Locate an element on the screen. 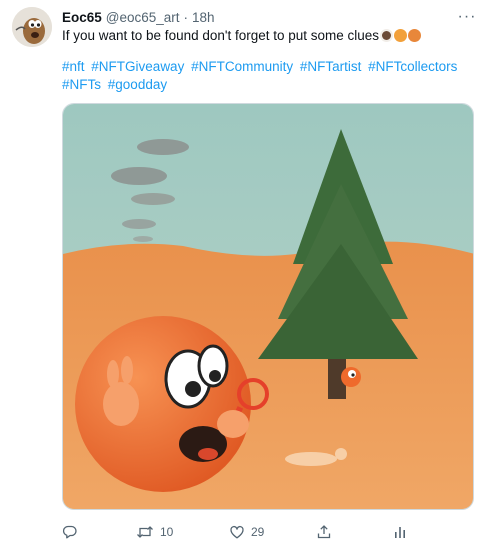 Image resolution: width=500 pixels, height=547 pixels. tweet-header: Eoc65 @eoc65_art · 18h is located at coordinates (138, 17).